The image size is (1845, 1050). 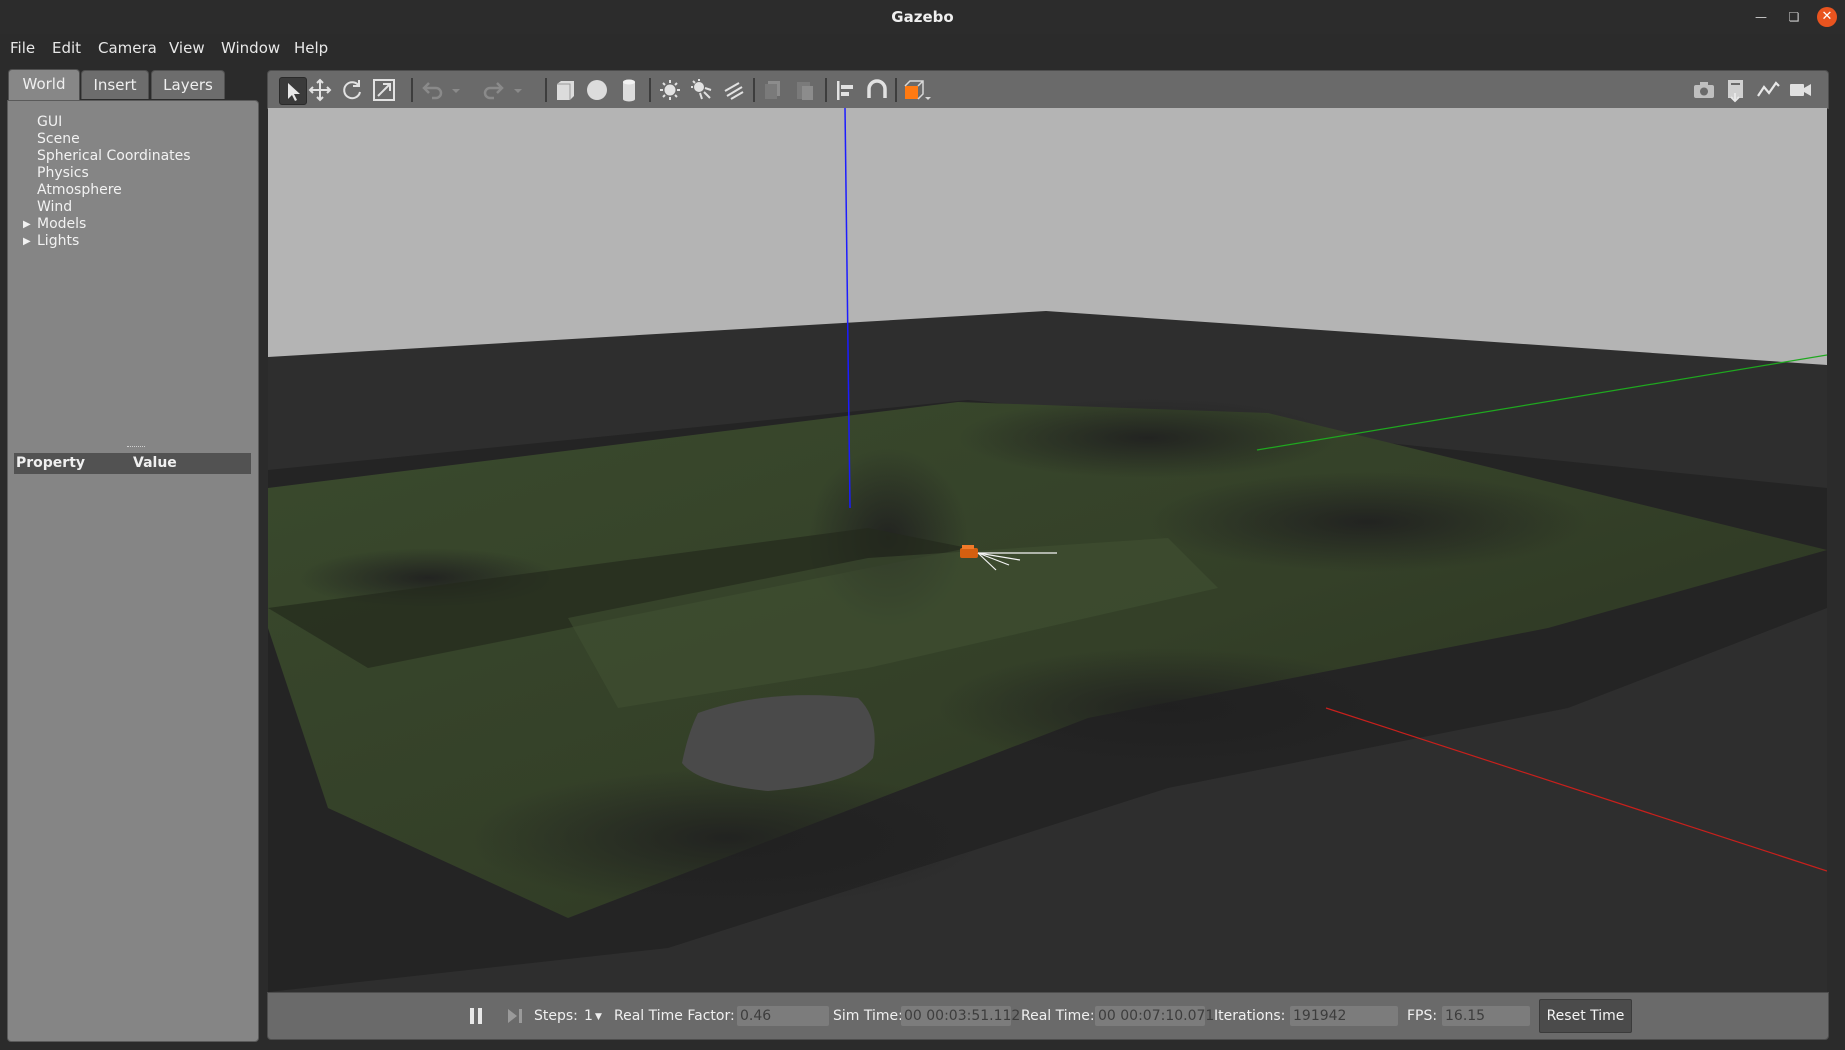 What do you see at coordinates (44, 85) in the screenshot?
I see `tab-world: World` at bounding box center [44, 85].